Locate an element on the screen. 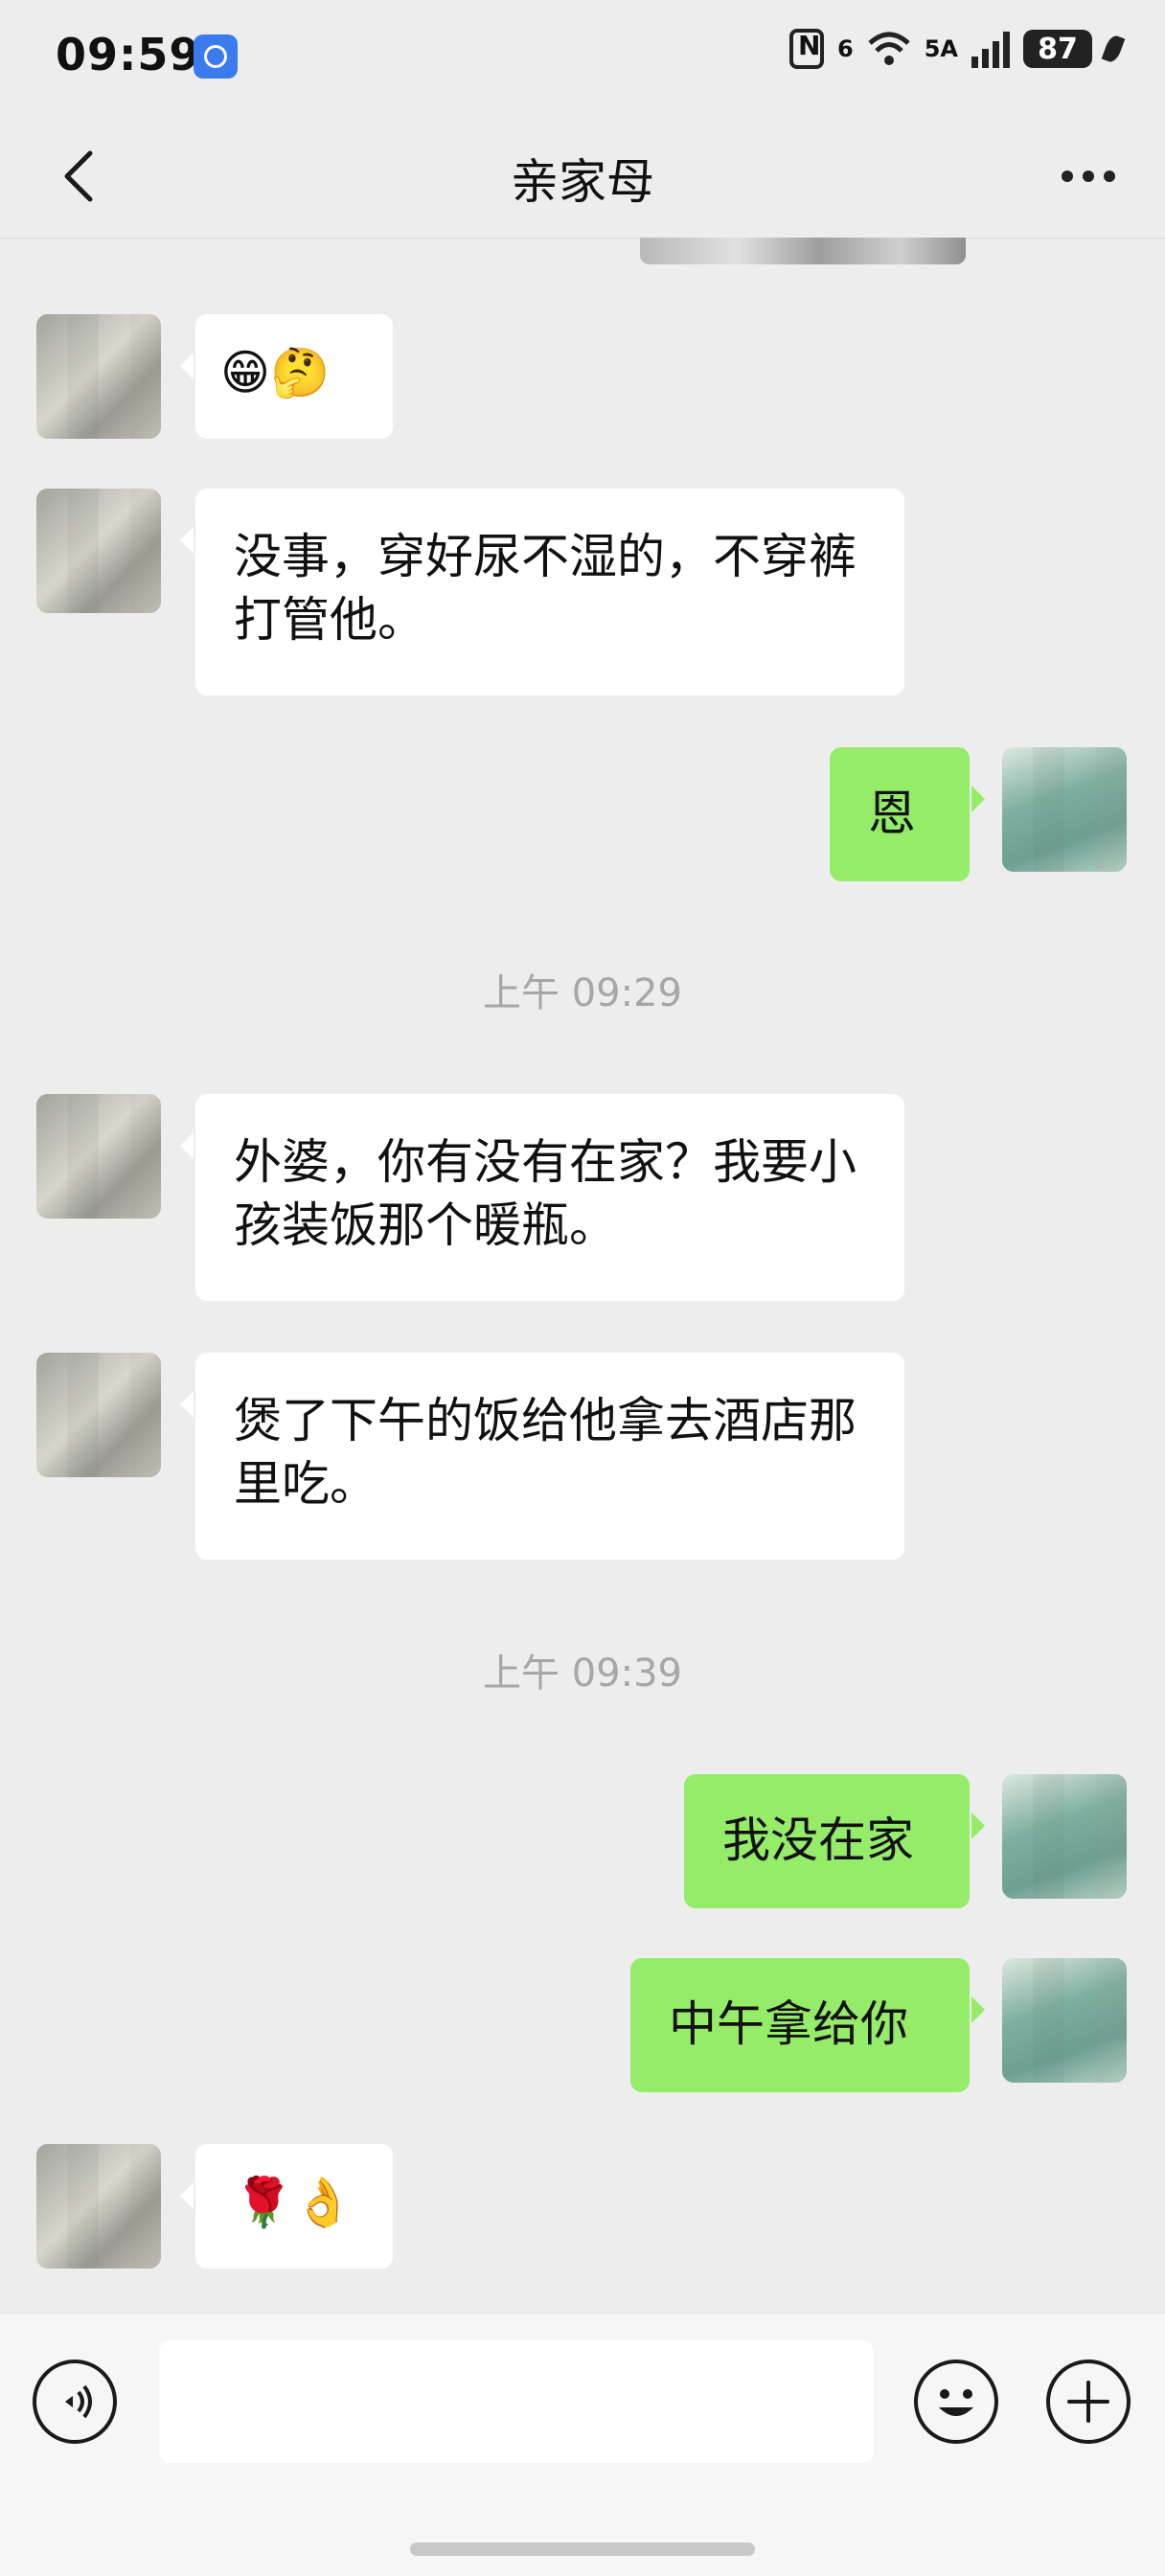 The image size is (1165, 2576). battery-level: 87 is located at coordinates (1058, 49).